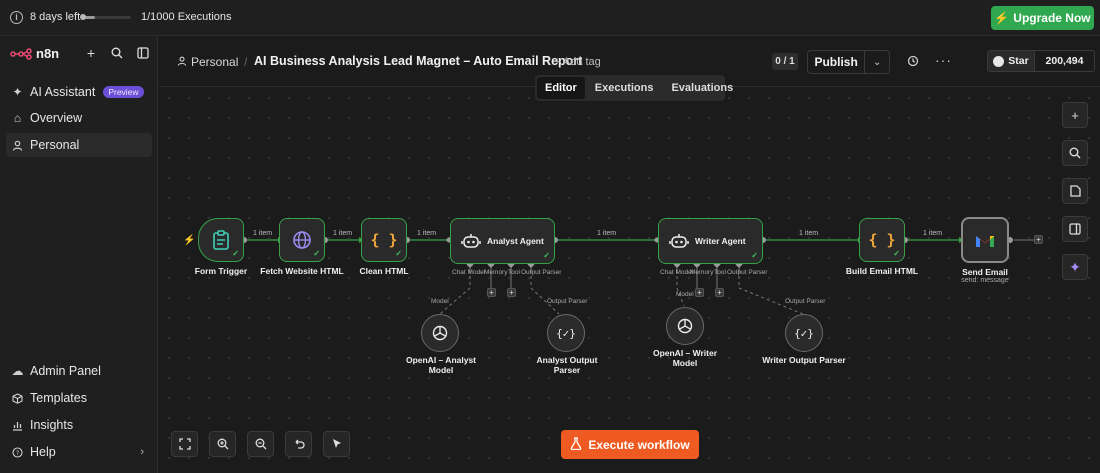 This screenshot has height=473, width=1100. I want to click on undo-icon, so click(300, 444).